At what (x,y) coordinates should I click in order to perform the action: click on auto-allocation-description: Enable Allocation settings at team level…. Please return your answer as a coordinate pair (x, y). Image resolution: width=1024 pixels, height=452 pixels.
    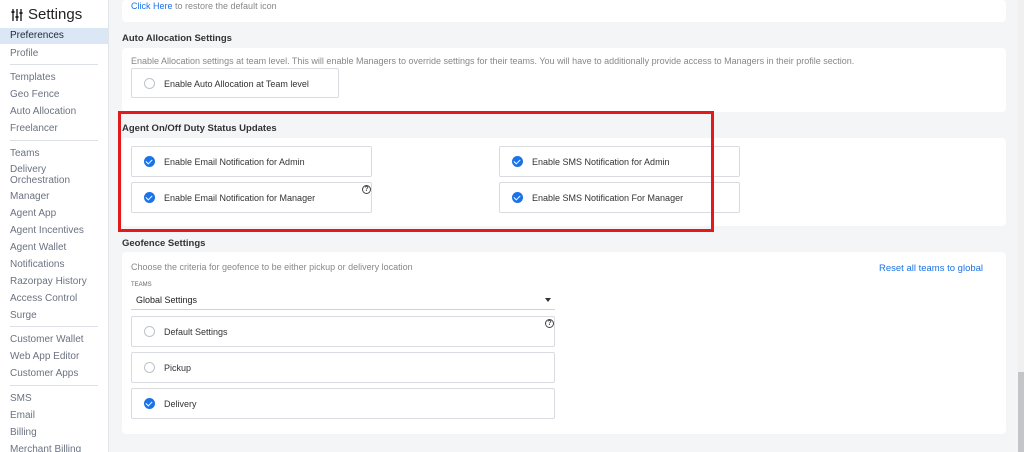
    Looking at the image, I should click on (493, 61).